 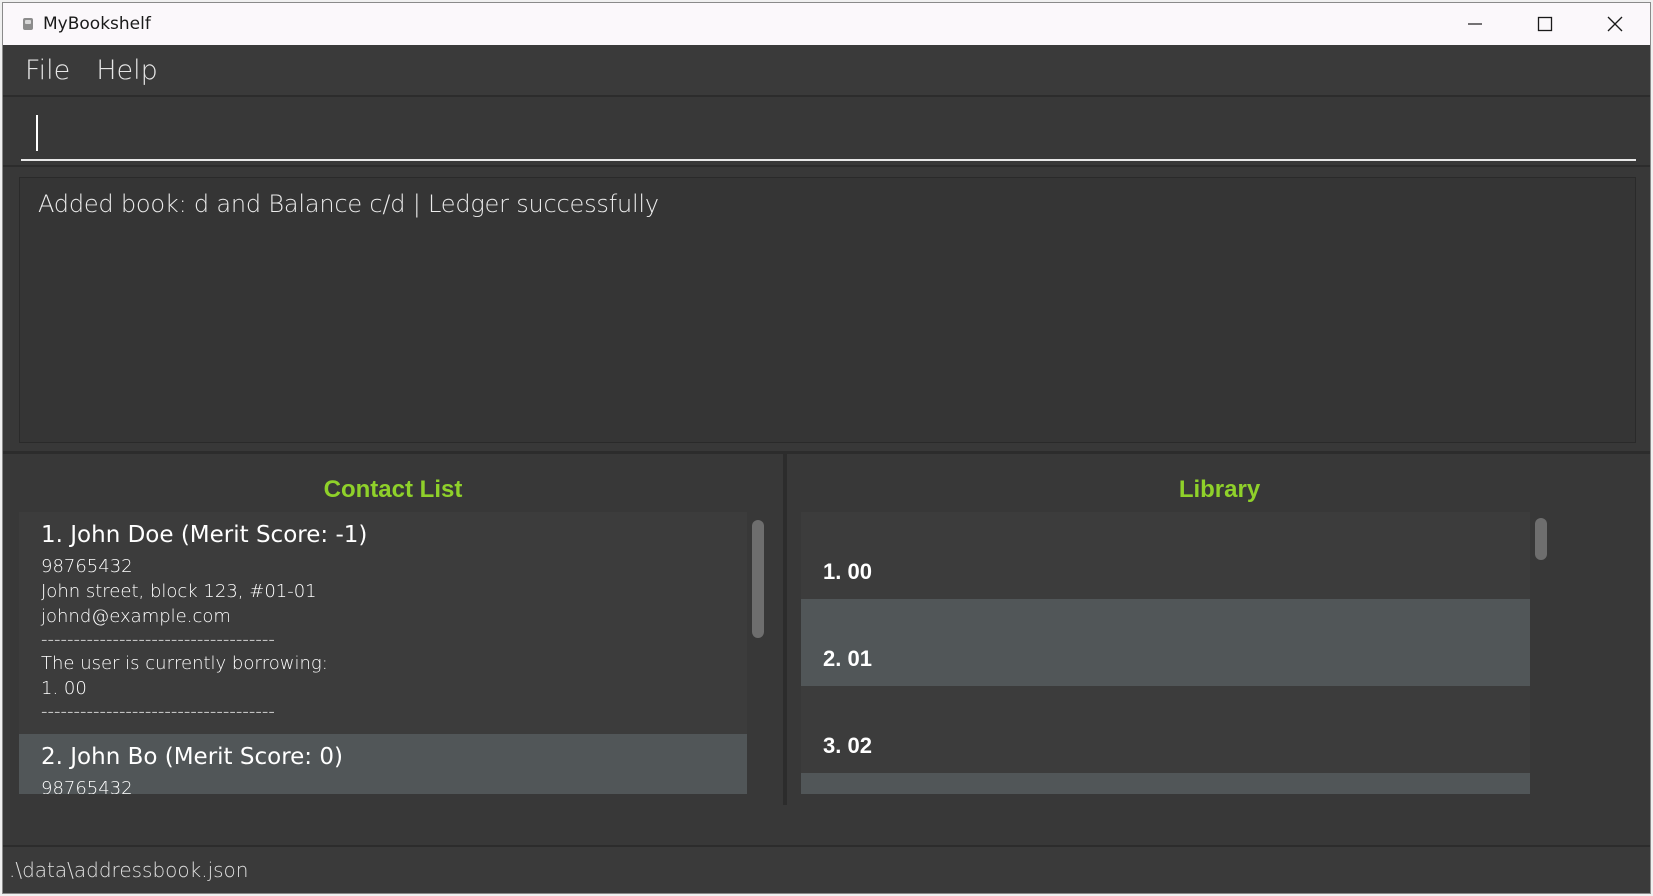 I want to click on book-label: 2. 01, so click(x=847, y=658).